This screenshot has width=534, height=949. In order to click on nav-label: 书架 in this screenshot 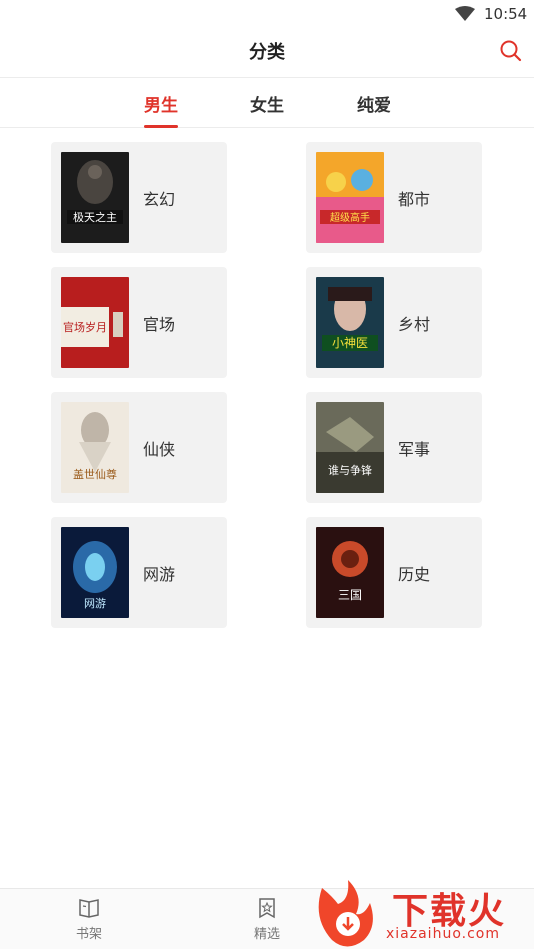, I will do `click(88, 934)`.